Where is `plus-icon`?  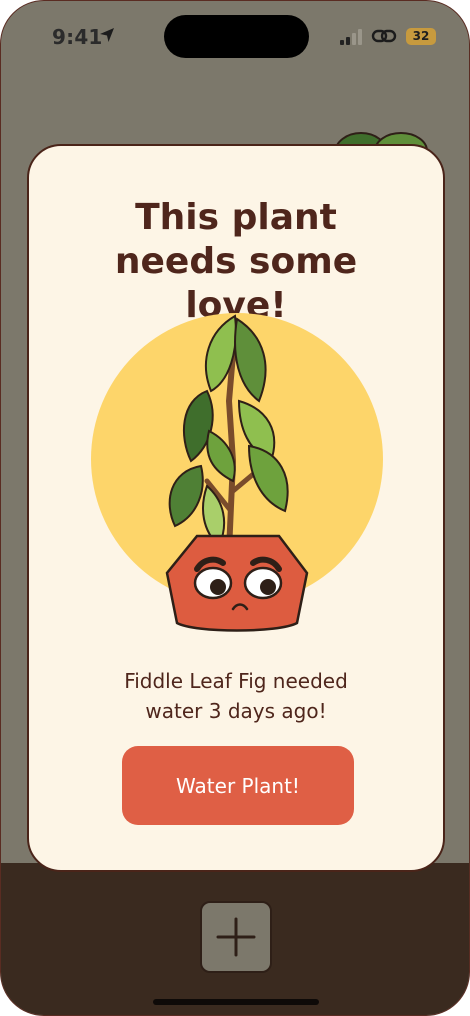 plus-icon is located at coordinates (236, 937).